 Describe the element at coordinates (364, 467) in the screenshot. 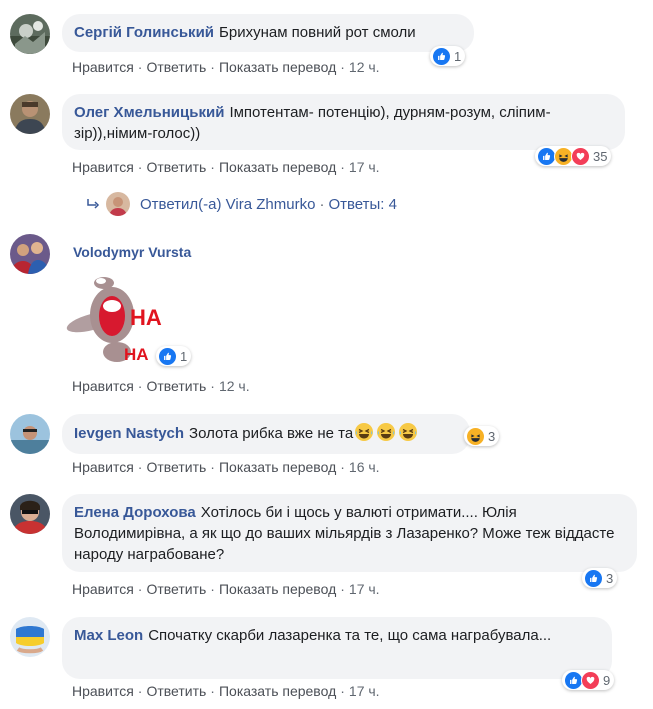

I see `comment-time: 16 ч.` at that location.